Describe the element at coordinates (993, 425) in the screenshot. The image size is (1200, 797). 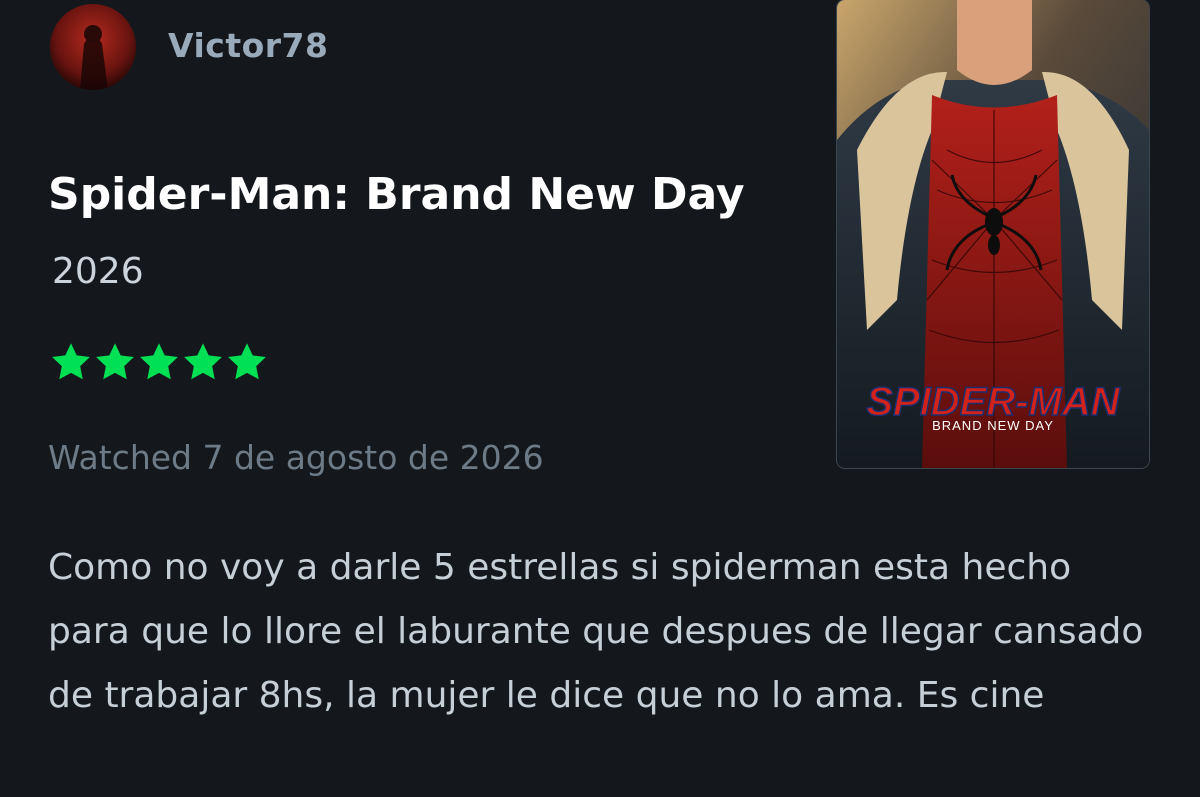
I see `poster-subtitle: BRAND NEW DAY` at that location.